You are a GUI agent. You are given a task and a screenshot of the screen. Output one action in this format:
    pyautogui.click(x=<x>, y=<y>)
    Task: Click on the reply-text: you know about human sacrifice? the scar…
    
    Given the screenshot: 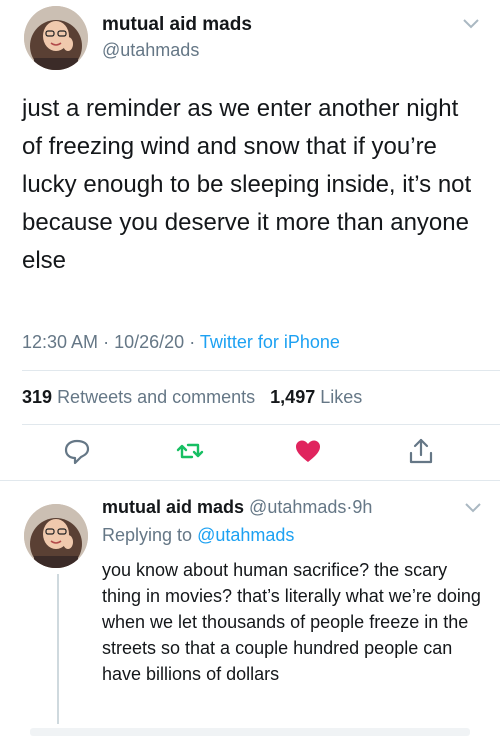 What is the action you would take?
    pyautogui.click(x=291, y=622)
    